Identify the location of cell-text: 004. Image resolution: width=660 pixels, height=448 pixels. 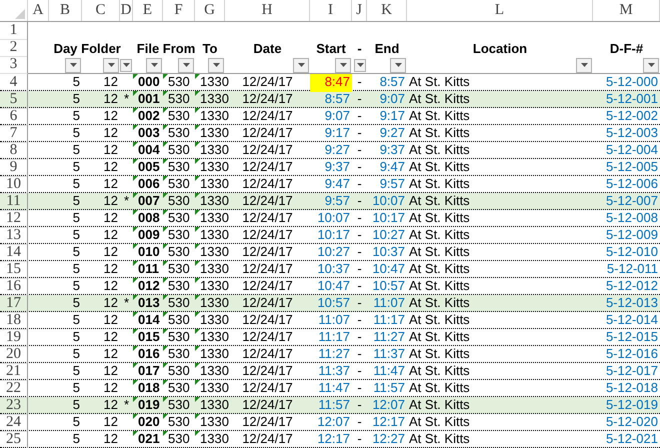
(149, 149).